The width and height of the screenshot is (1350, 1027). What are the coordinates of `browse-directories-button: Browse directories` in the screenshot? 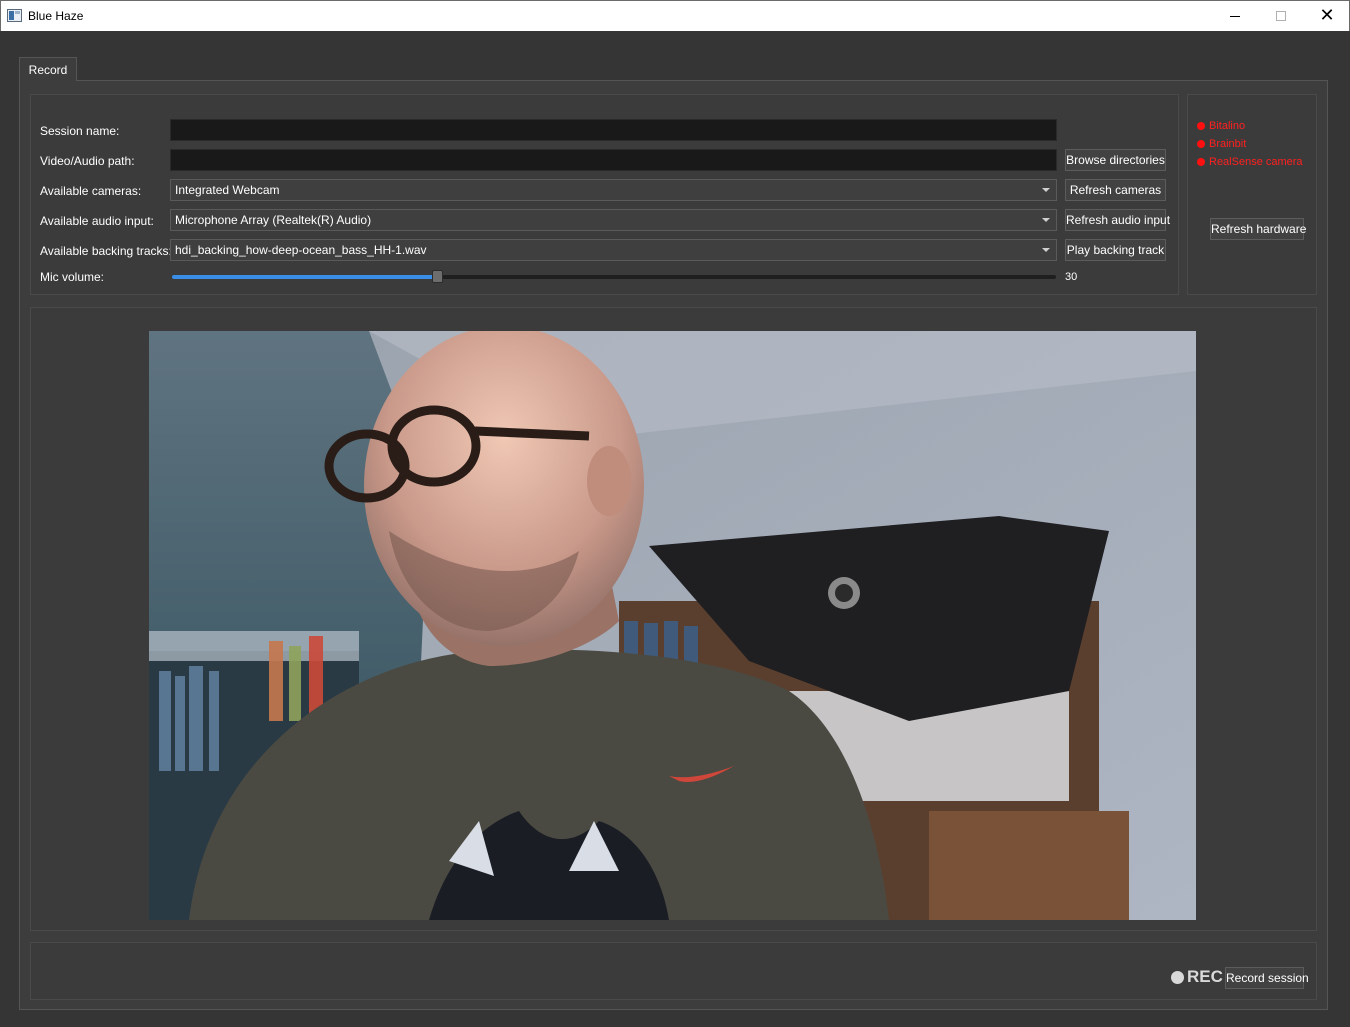 It's located at (1115, 160).